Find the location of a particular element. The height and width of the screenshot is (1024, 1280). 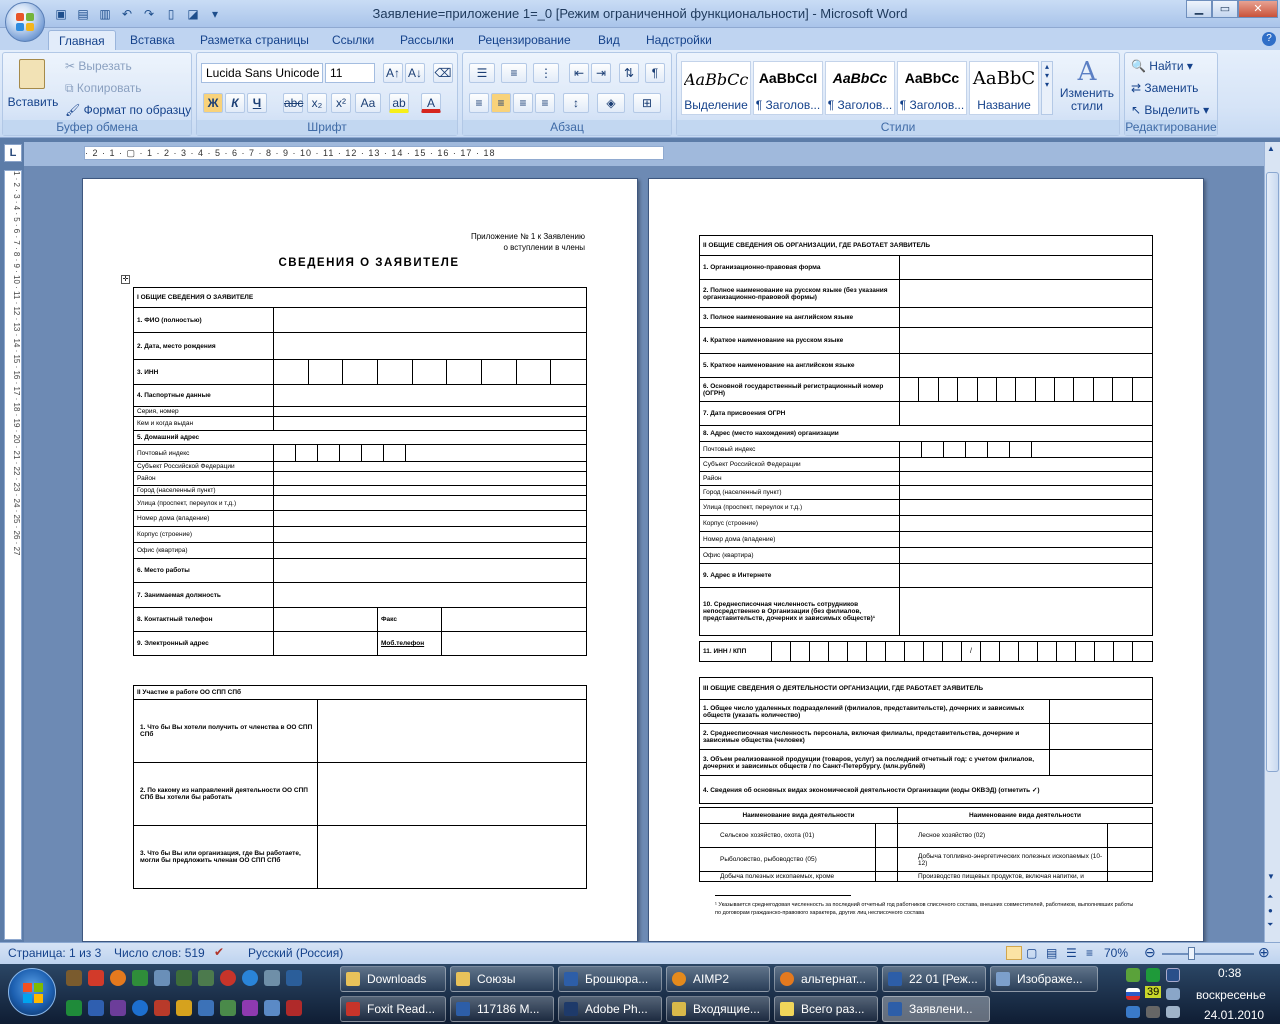

tab-selector: L is located at coordinates (13, 153).